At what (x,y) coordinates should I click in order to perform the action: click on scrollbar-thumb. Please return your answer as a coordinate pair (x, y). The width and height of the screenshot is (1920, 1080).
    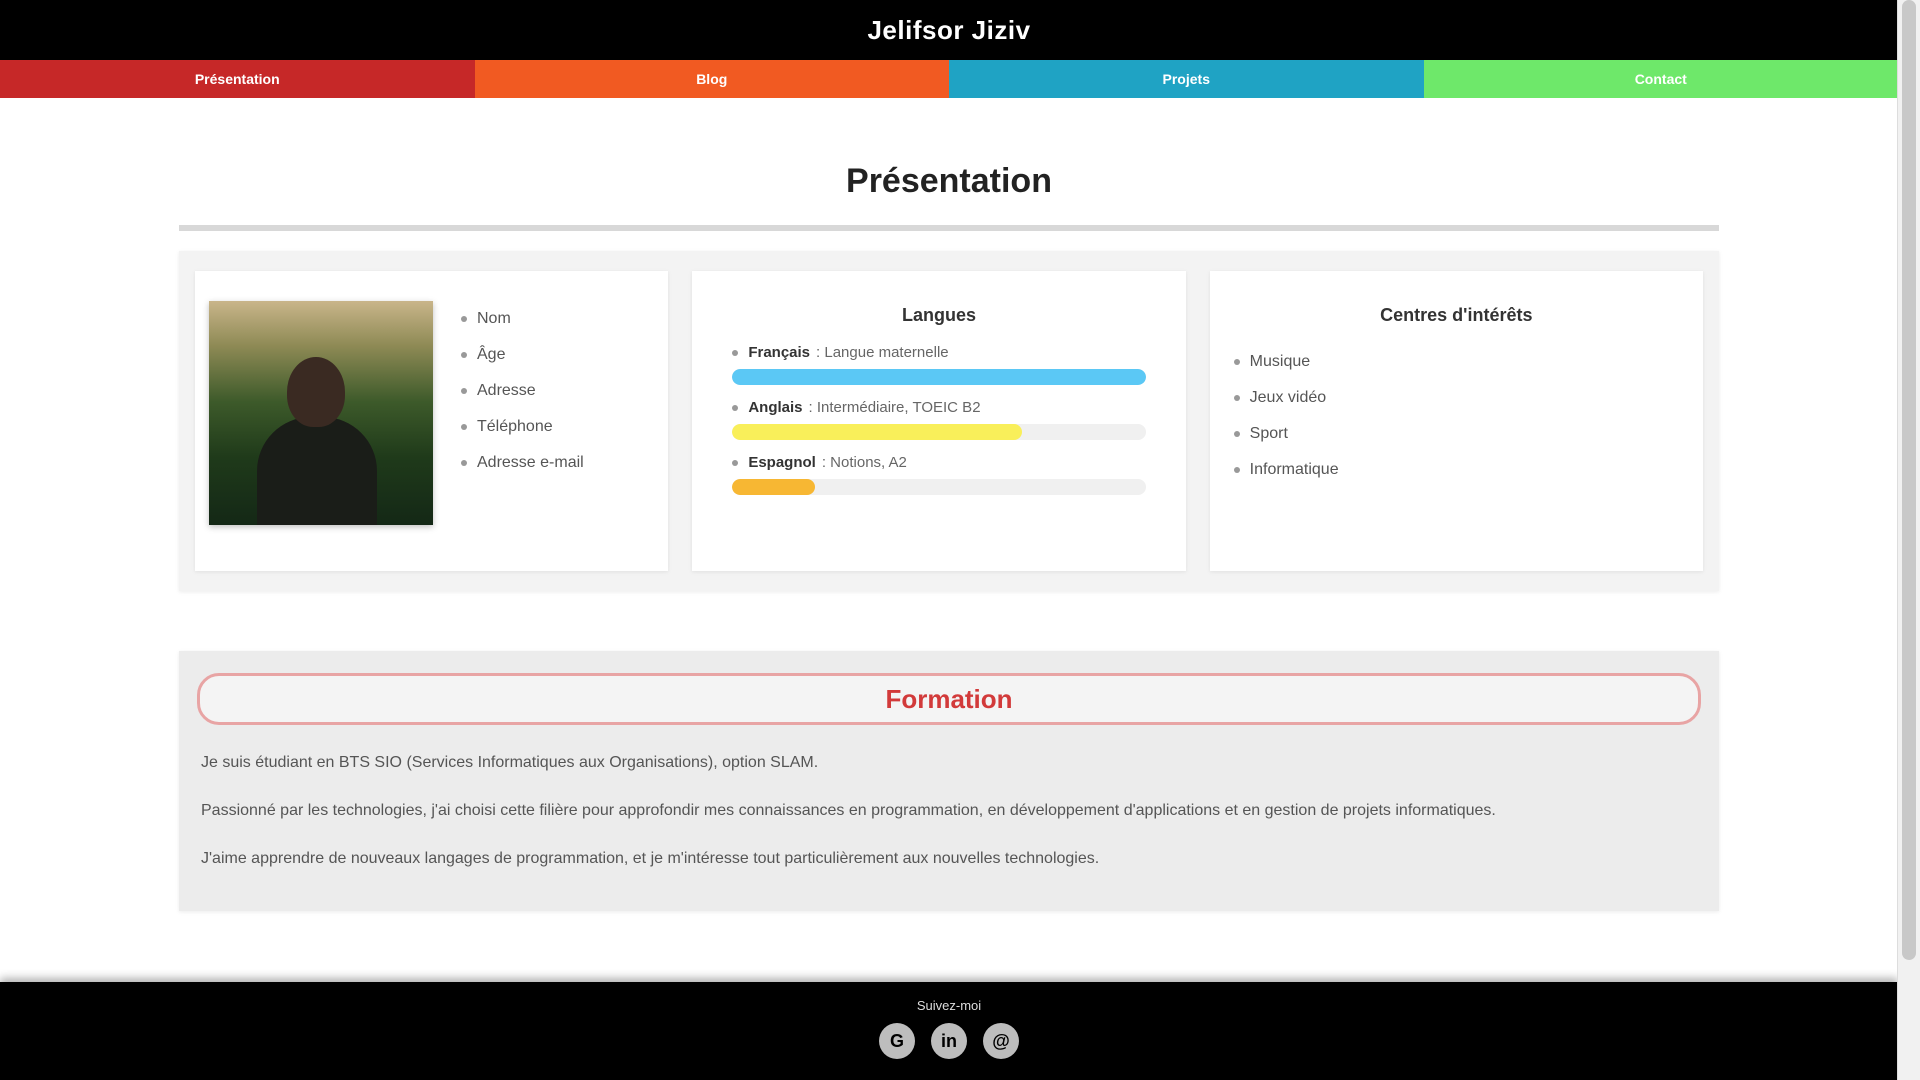
    Looking at the image, I should click on (1909, 480).